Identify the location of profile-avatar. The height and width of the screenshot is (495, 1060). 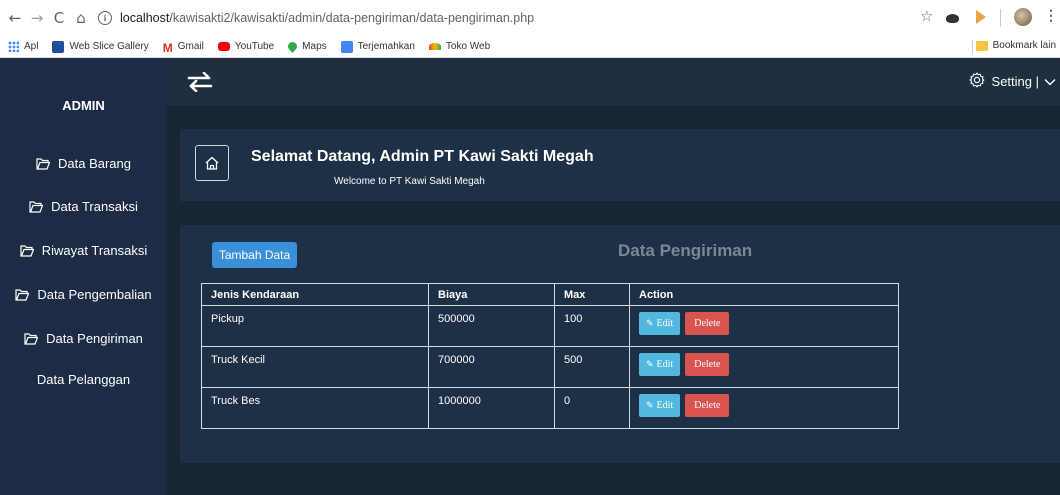
(1023, 17).